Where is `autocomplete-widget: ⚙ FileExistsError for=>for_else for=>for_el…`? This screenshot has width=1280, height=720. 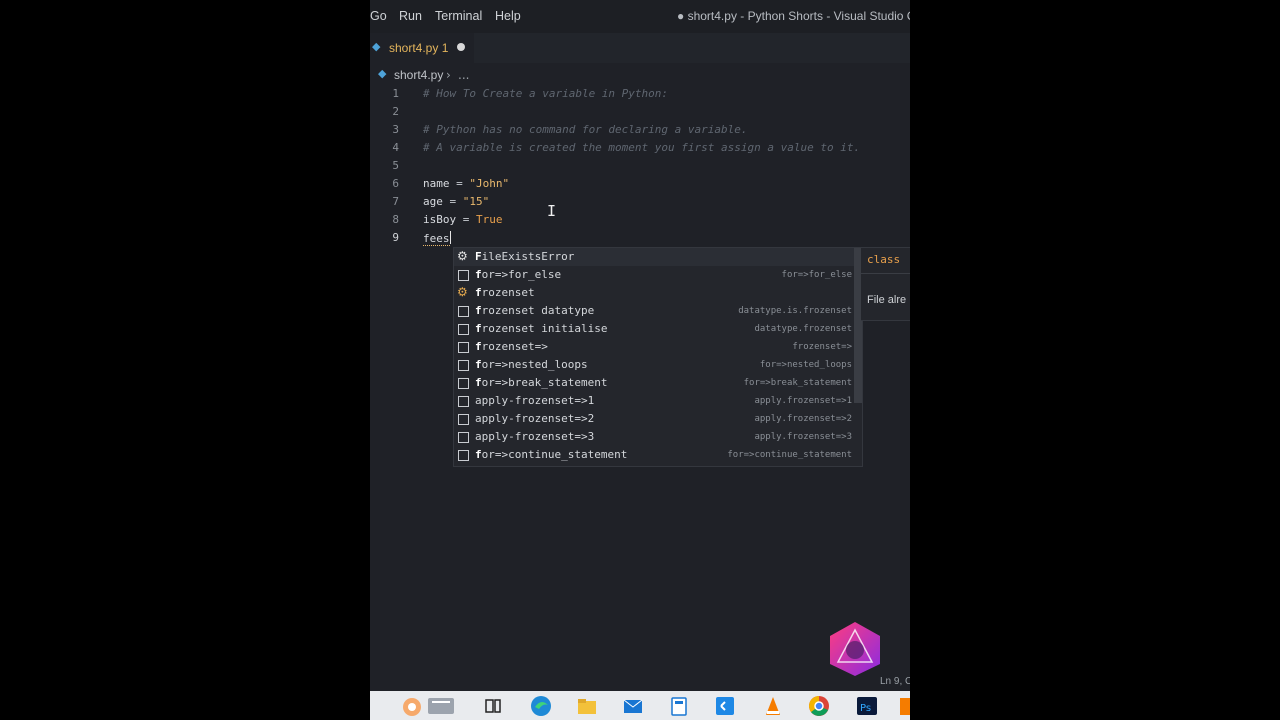 autocomplete-widget: ⚙ FileExistsError for=>for_else for=>for_el… is located at coordinates (658, 357).